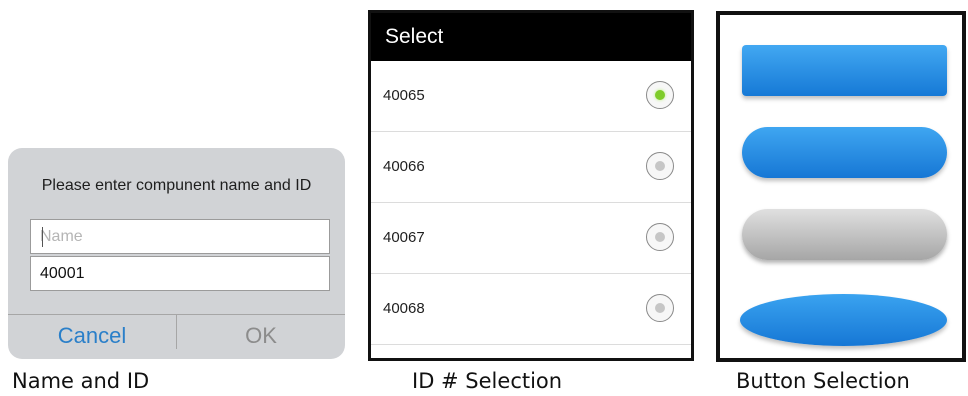 The image size is (968, 396). What do you see at coordinates (180, 273) in the screenshot?
I see `id-input` at bounding box center [180, 273].